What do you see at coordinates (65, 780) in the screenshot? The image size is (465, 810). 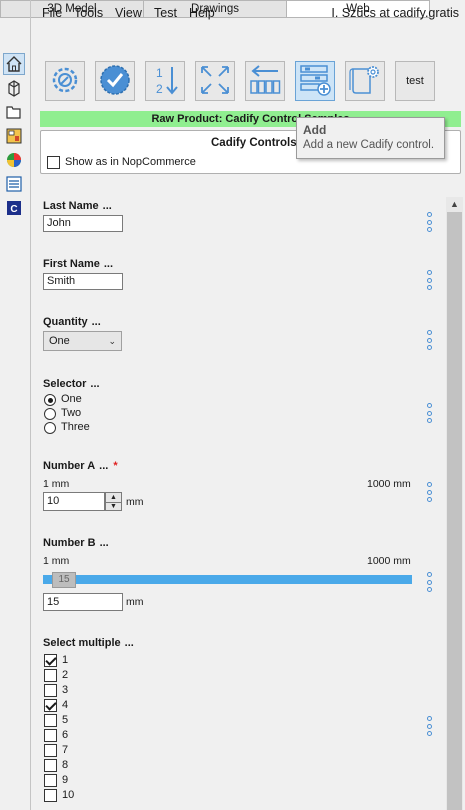 I see `select-multiple-option-label: 9` at bounding box center [65, 780].